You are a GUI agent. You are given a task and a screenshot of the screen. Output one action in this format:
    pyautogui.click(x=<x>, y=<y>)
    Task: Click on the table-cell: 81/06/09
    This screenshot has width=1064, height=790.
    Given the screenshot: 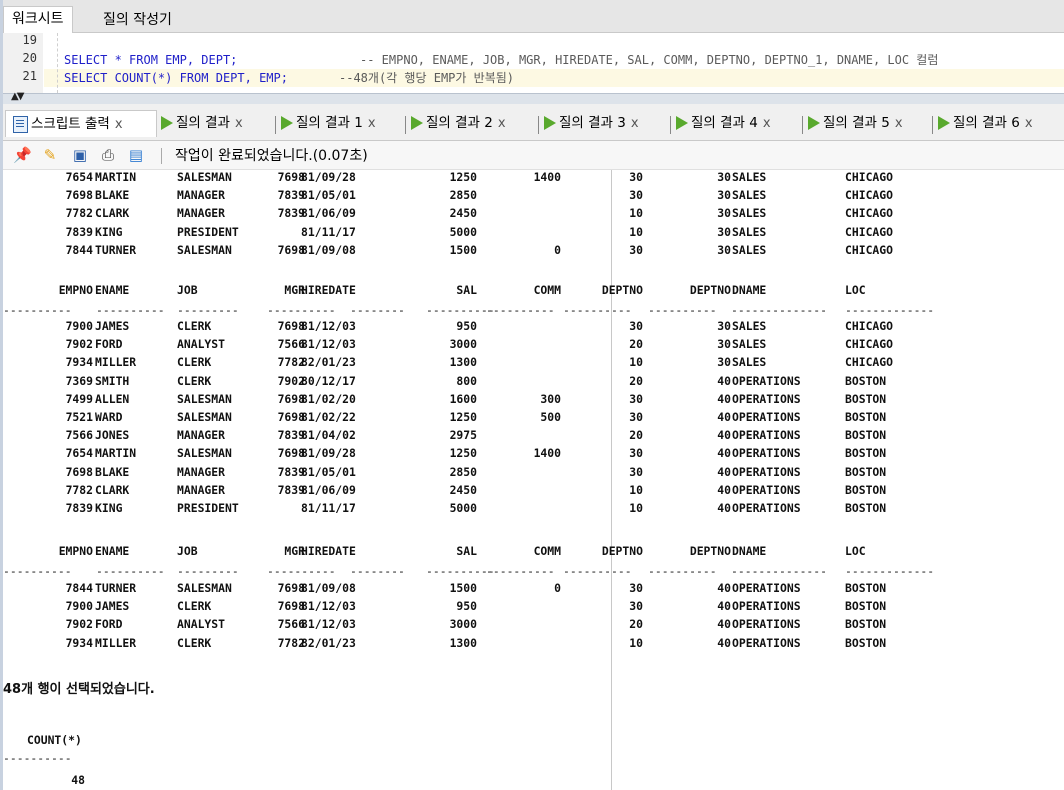 What is the action you would take?
    pyautogui.click(x=328, y=213)
    